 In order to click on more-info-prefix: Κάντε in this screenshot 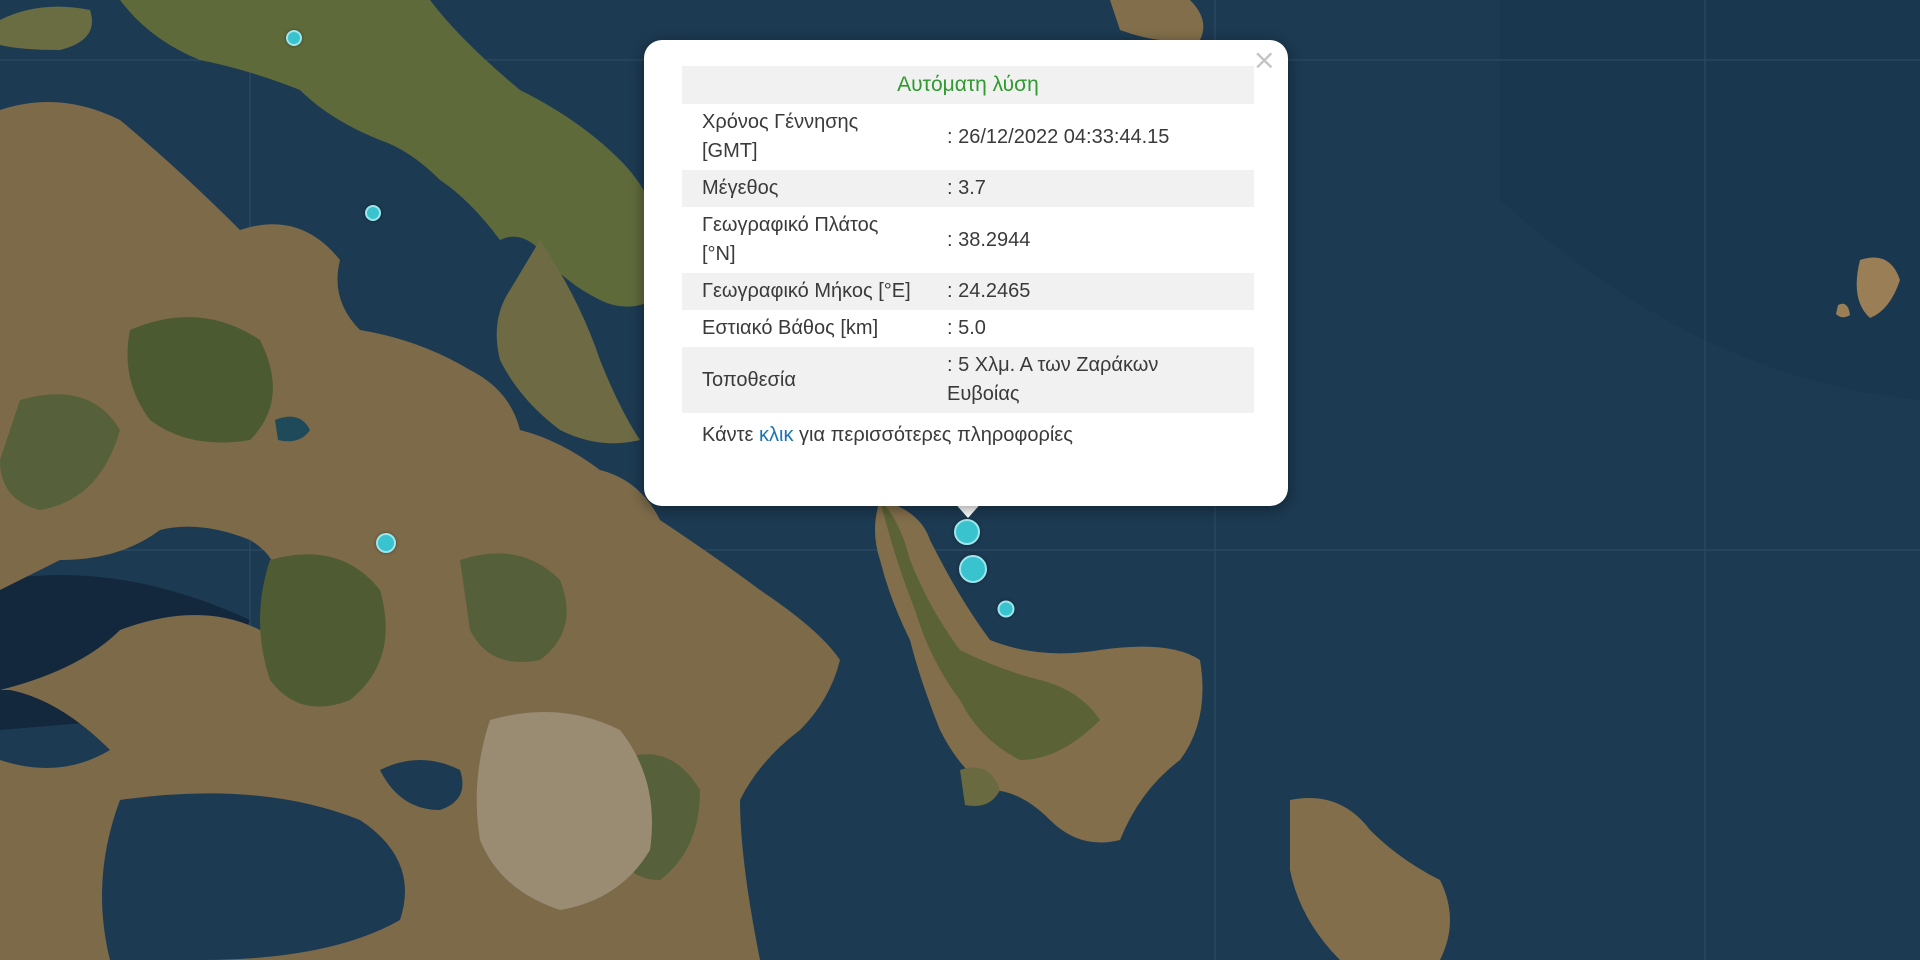, I will do `click(731, 435)`.